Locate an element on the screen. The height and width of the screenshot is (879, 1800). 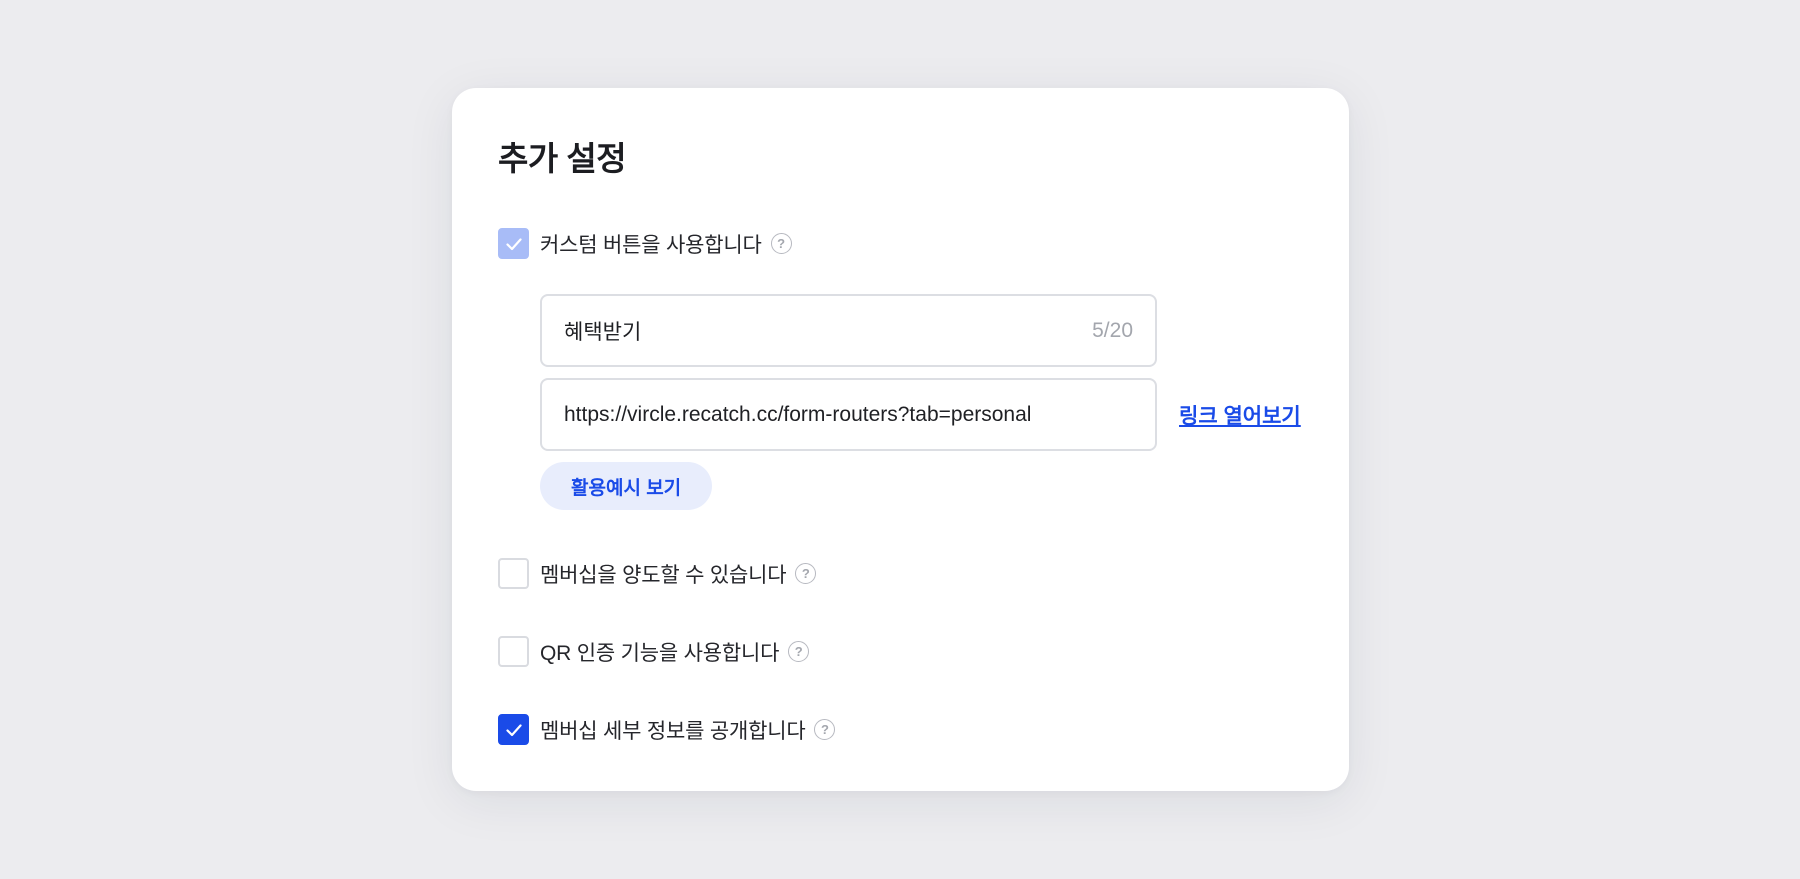
option-custom-button: 커스텀 버튼을 사용합니다 ? is located at coordinates (645, 243).